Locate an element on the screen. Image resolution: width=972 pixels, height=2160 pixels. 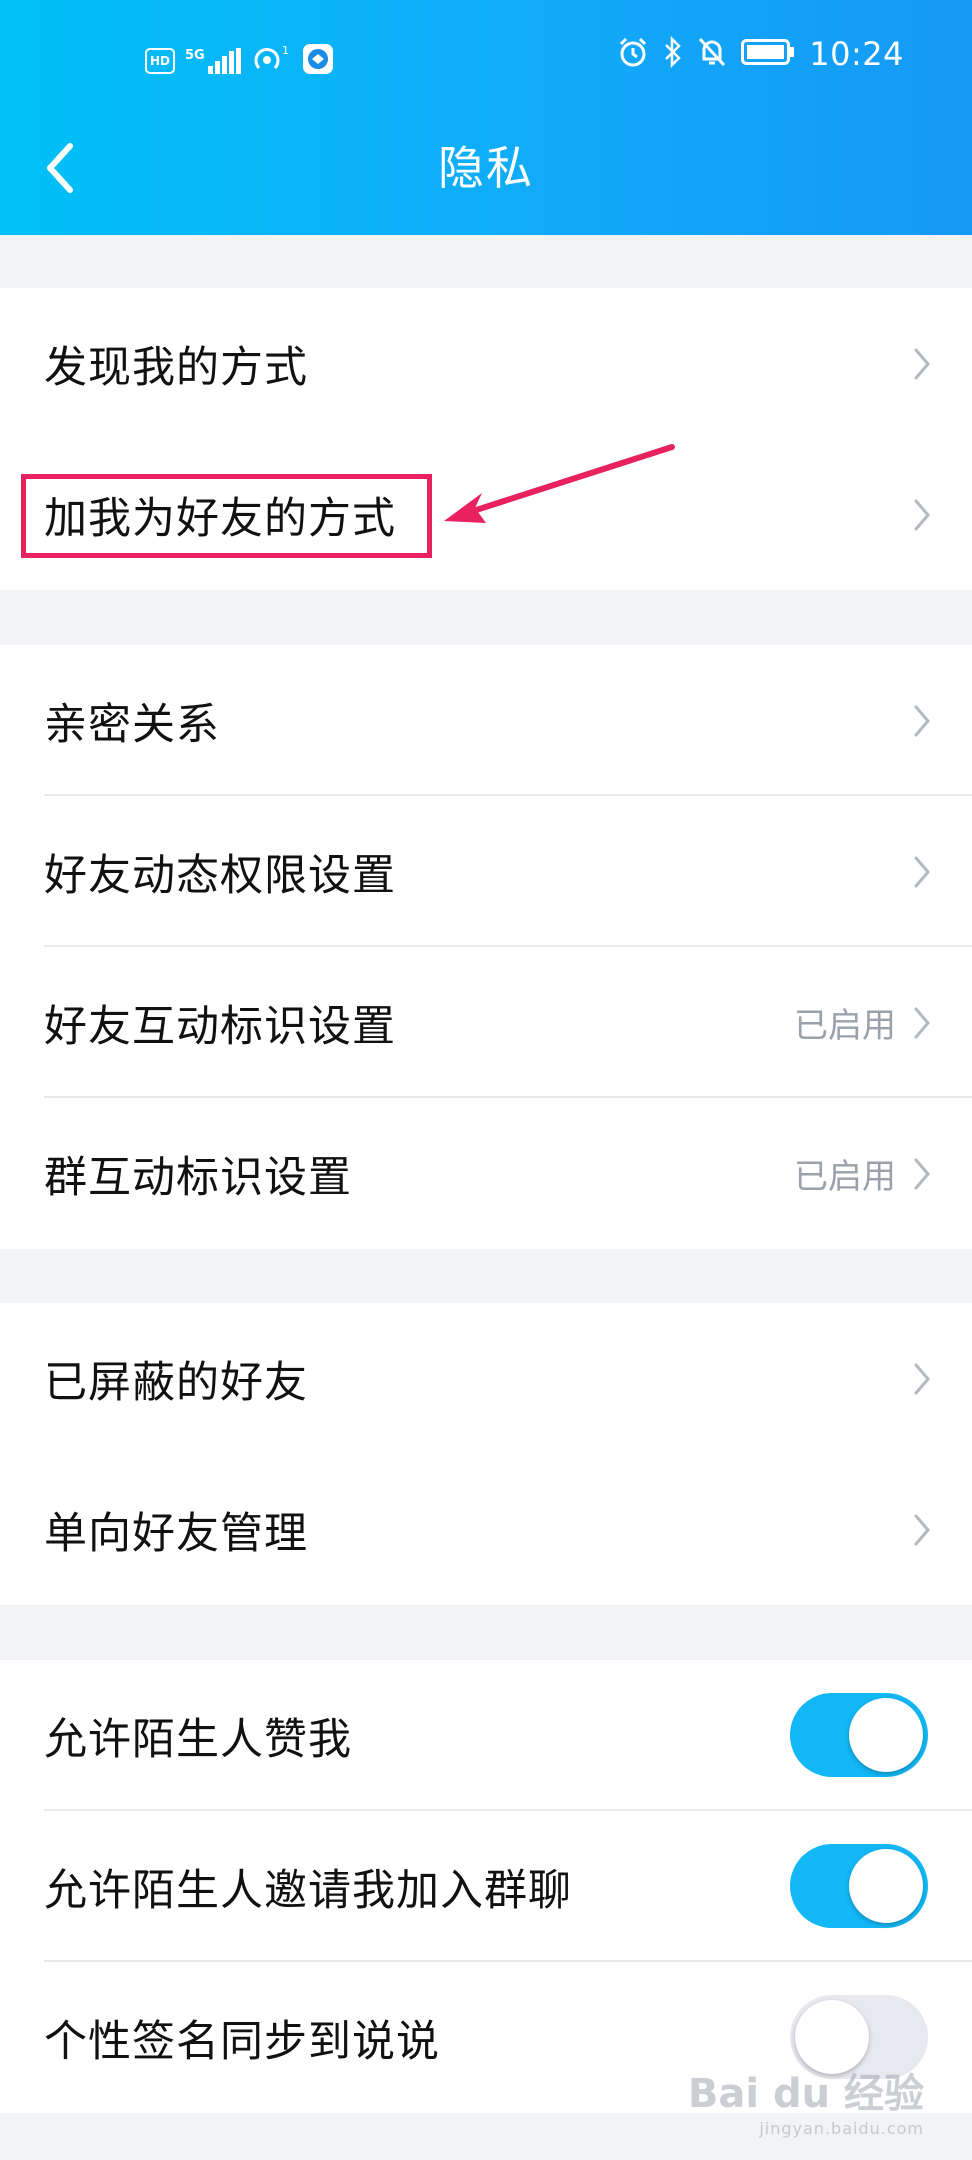
svg-text: 1 is located at coordinates (285, 50).